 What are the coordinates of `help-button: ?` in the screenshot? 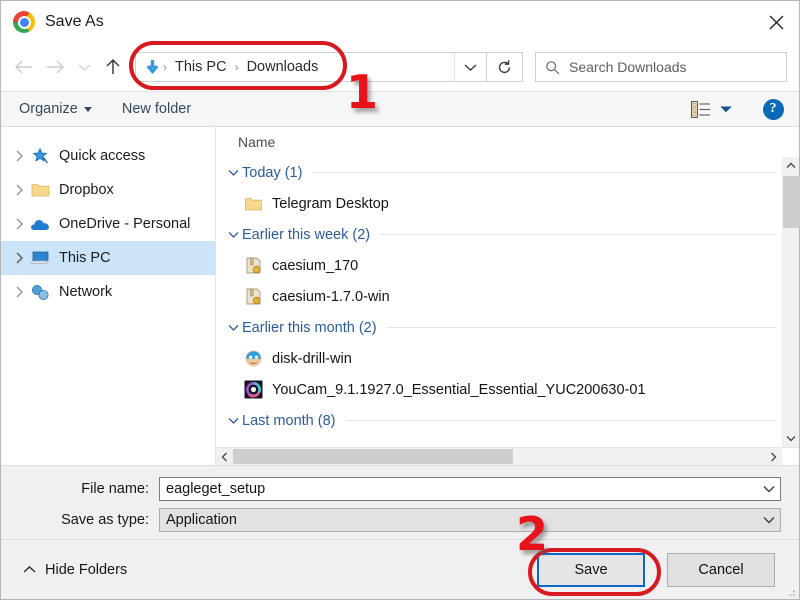 It's located at (773, 109).